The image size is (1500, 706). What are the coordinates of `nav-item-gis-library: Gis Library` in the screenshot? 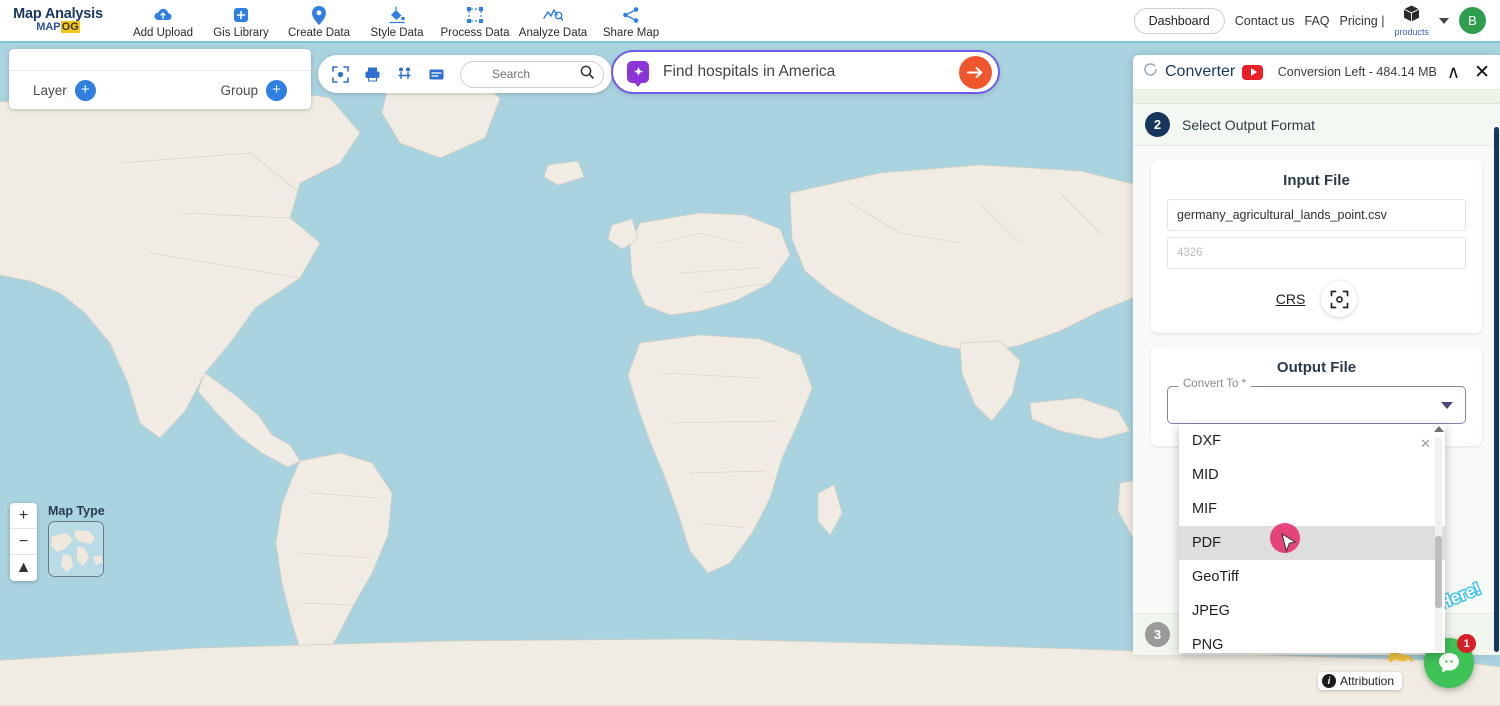 It's located at (241, 20).